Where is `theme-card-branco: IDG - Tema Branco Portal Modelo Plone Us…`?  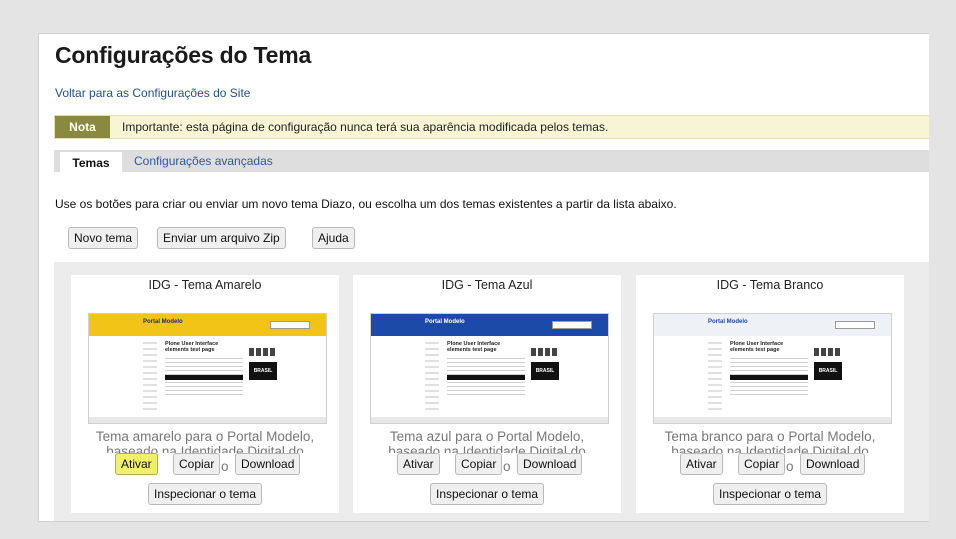 theme-card-branco: IDG - Tema Branco Portal Modelo Plone Us… is located at coordinates (770, 394).